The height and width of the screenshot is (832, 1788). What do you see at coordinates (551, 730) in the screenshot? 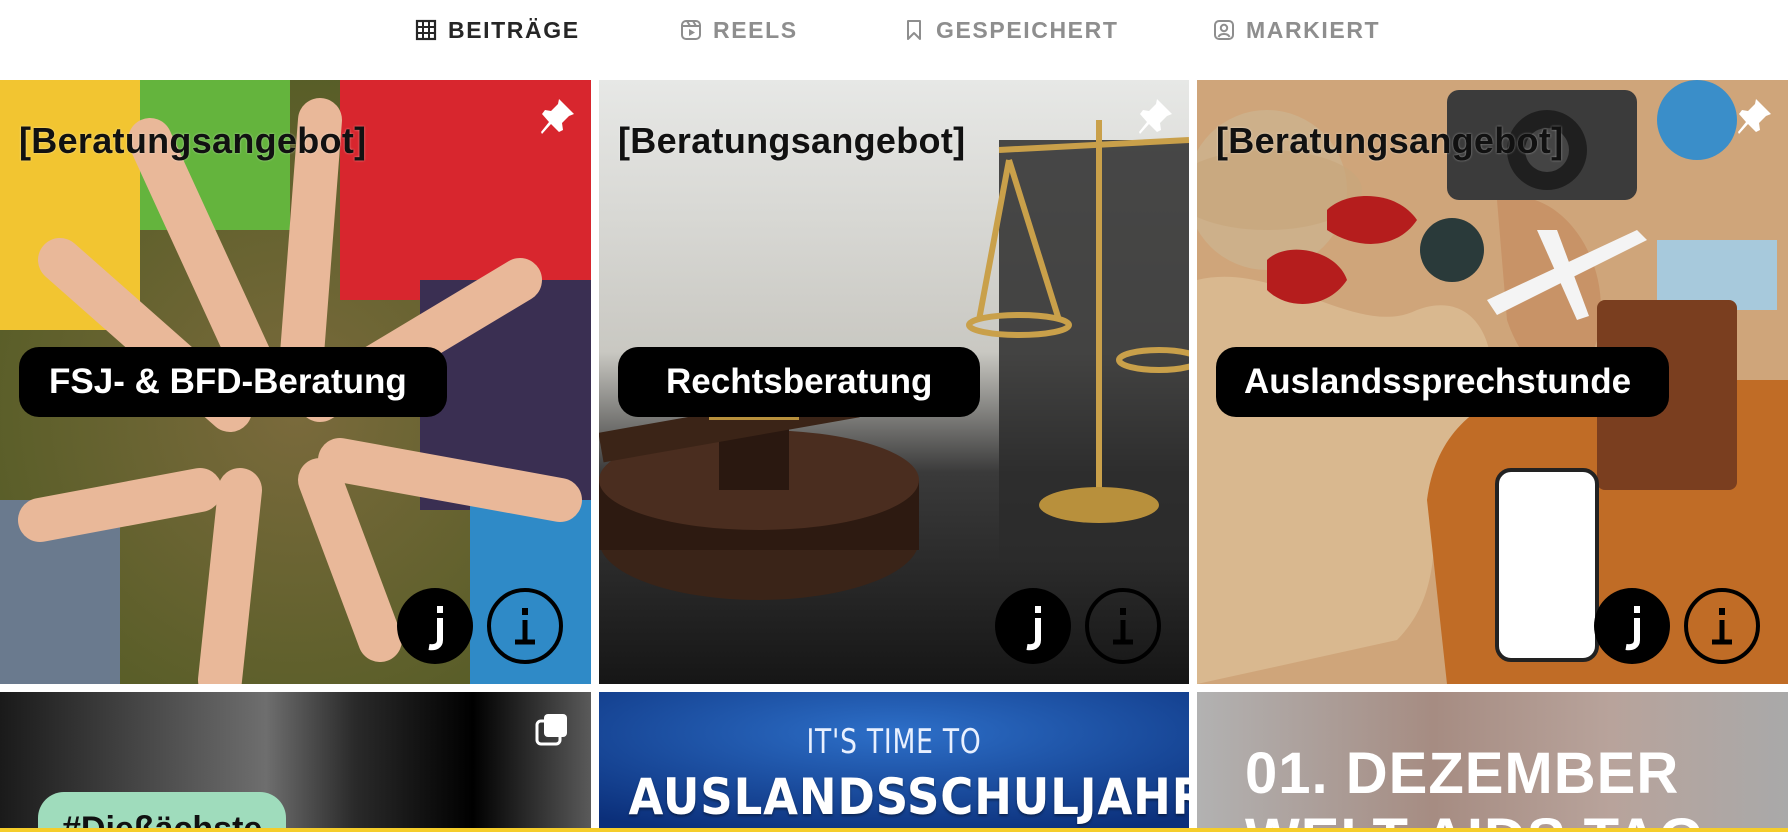
I see `carousel-icon` at bounding box center [551, 730].